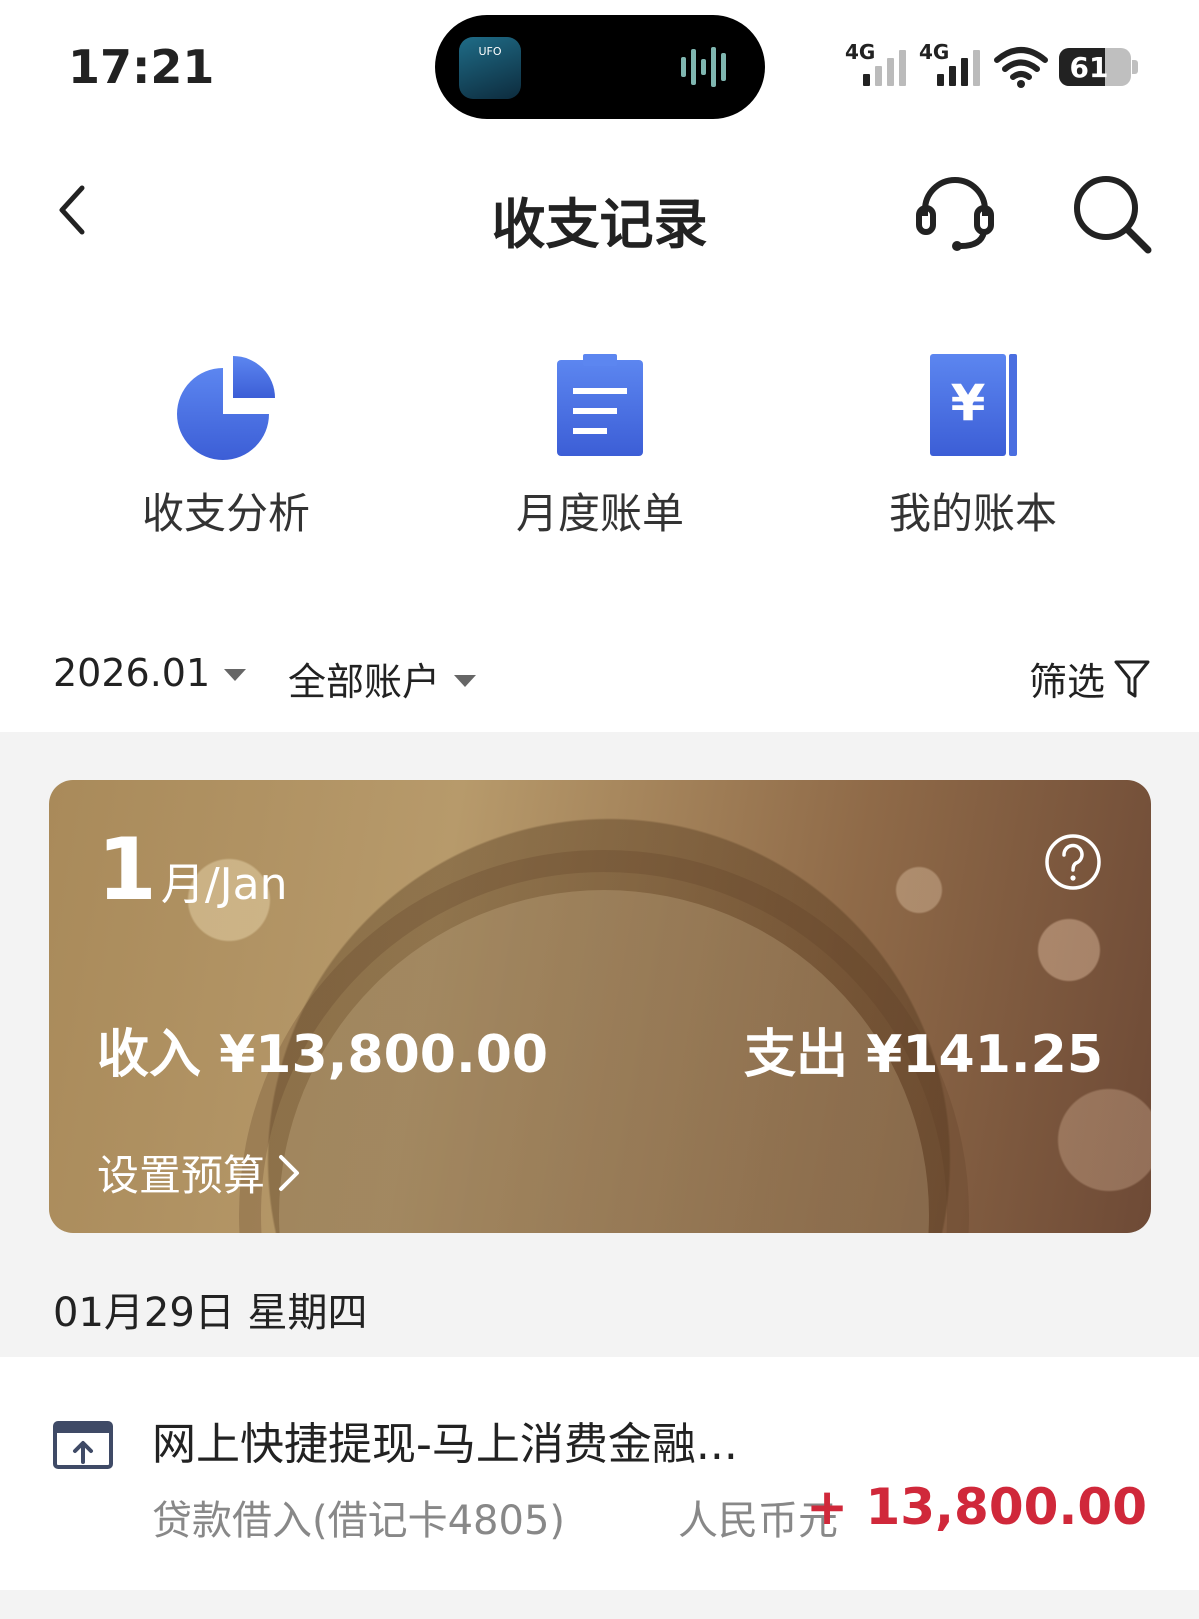  Describe the element at coordinates (323, 1055) in the screenshot. I see `income-total: 收入 ¥13,800.00` at that location.